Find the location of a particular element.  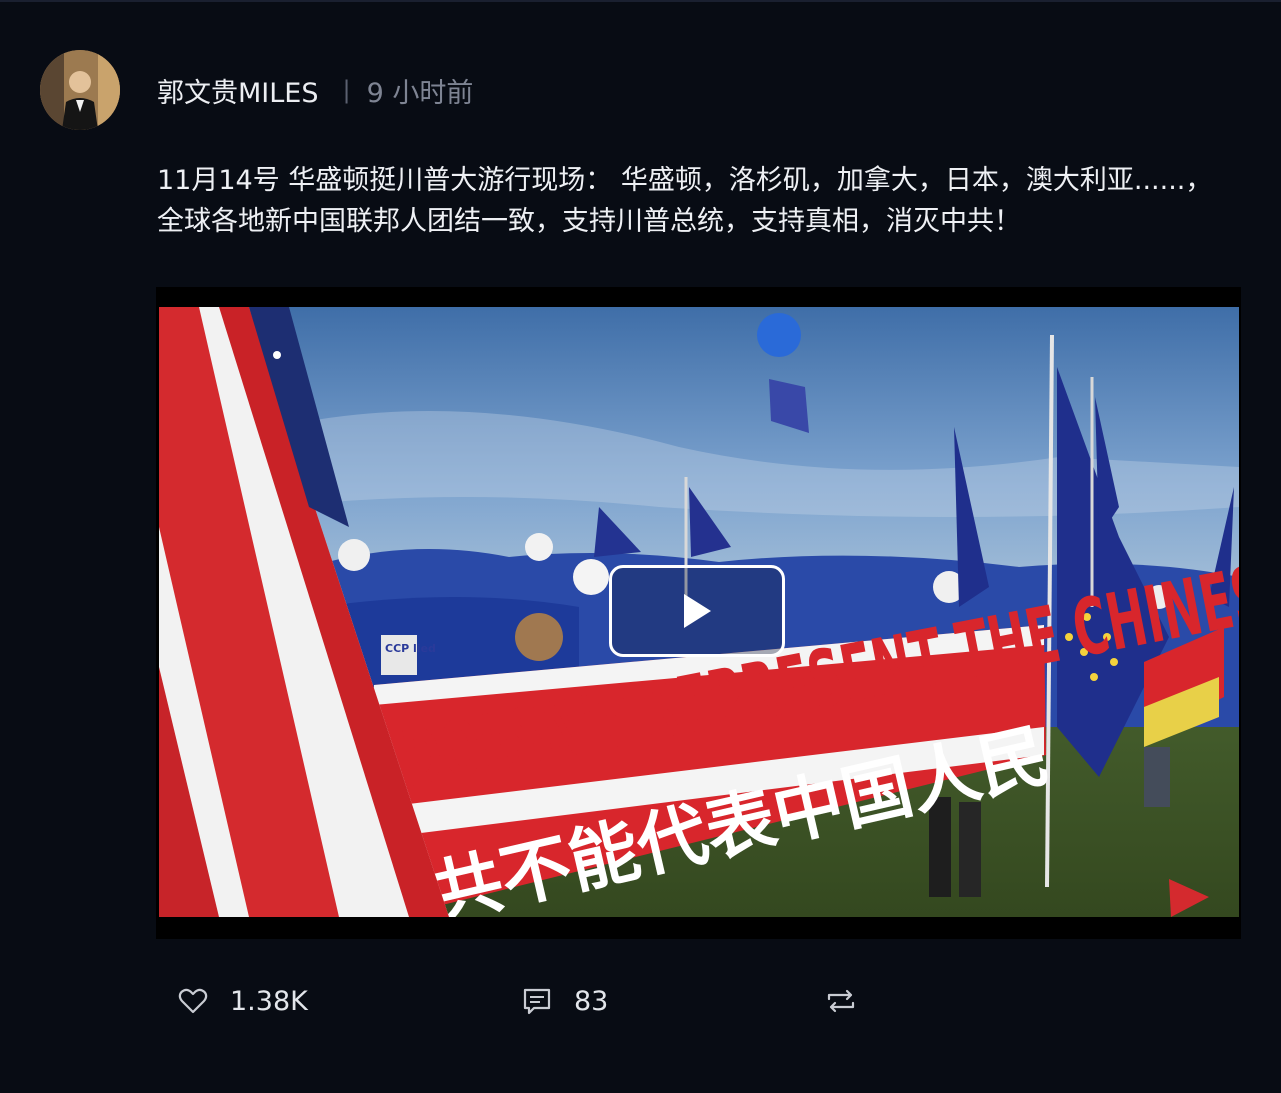

play-button is located at coordinates (697, 611).